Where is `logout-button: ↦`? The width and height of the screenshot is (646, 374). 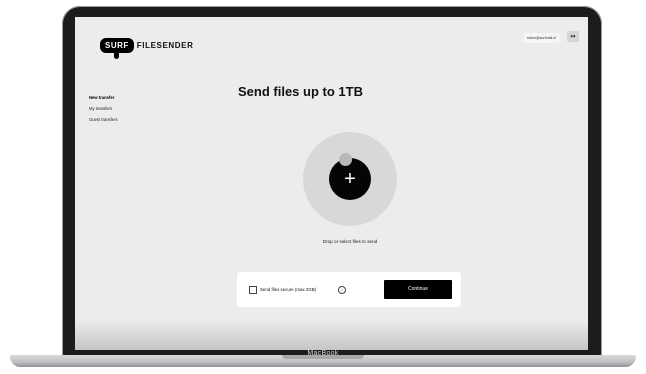
logout-button: ↦ is located at coordinates (573, 36).